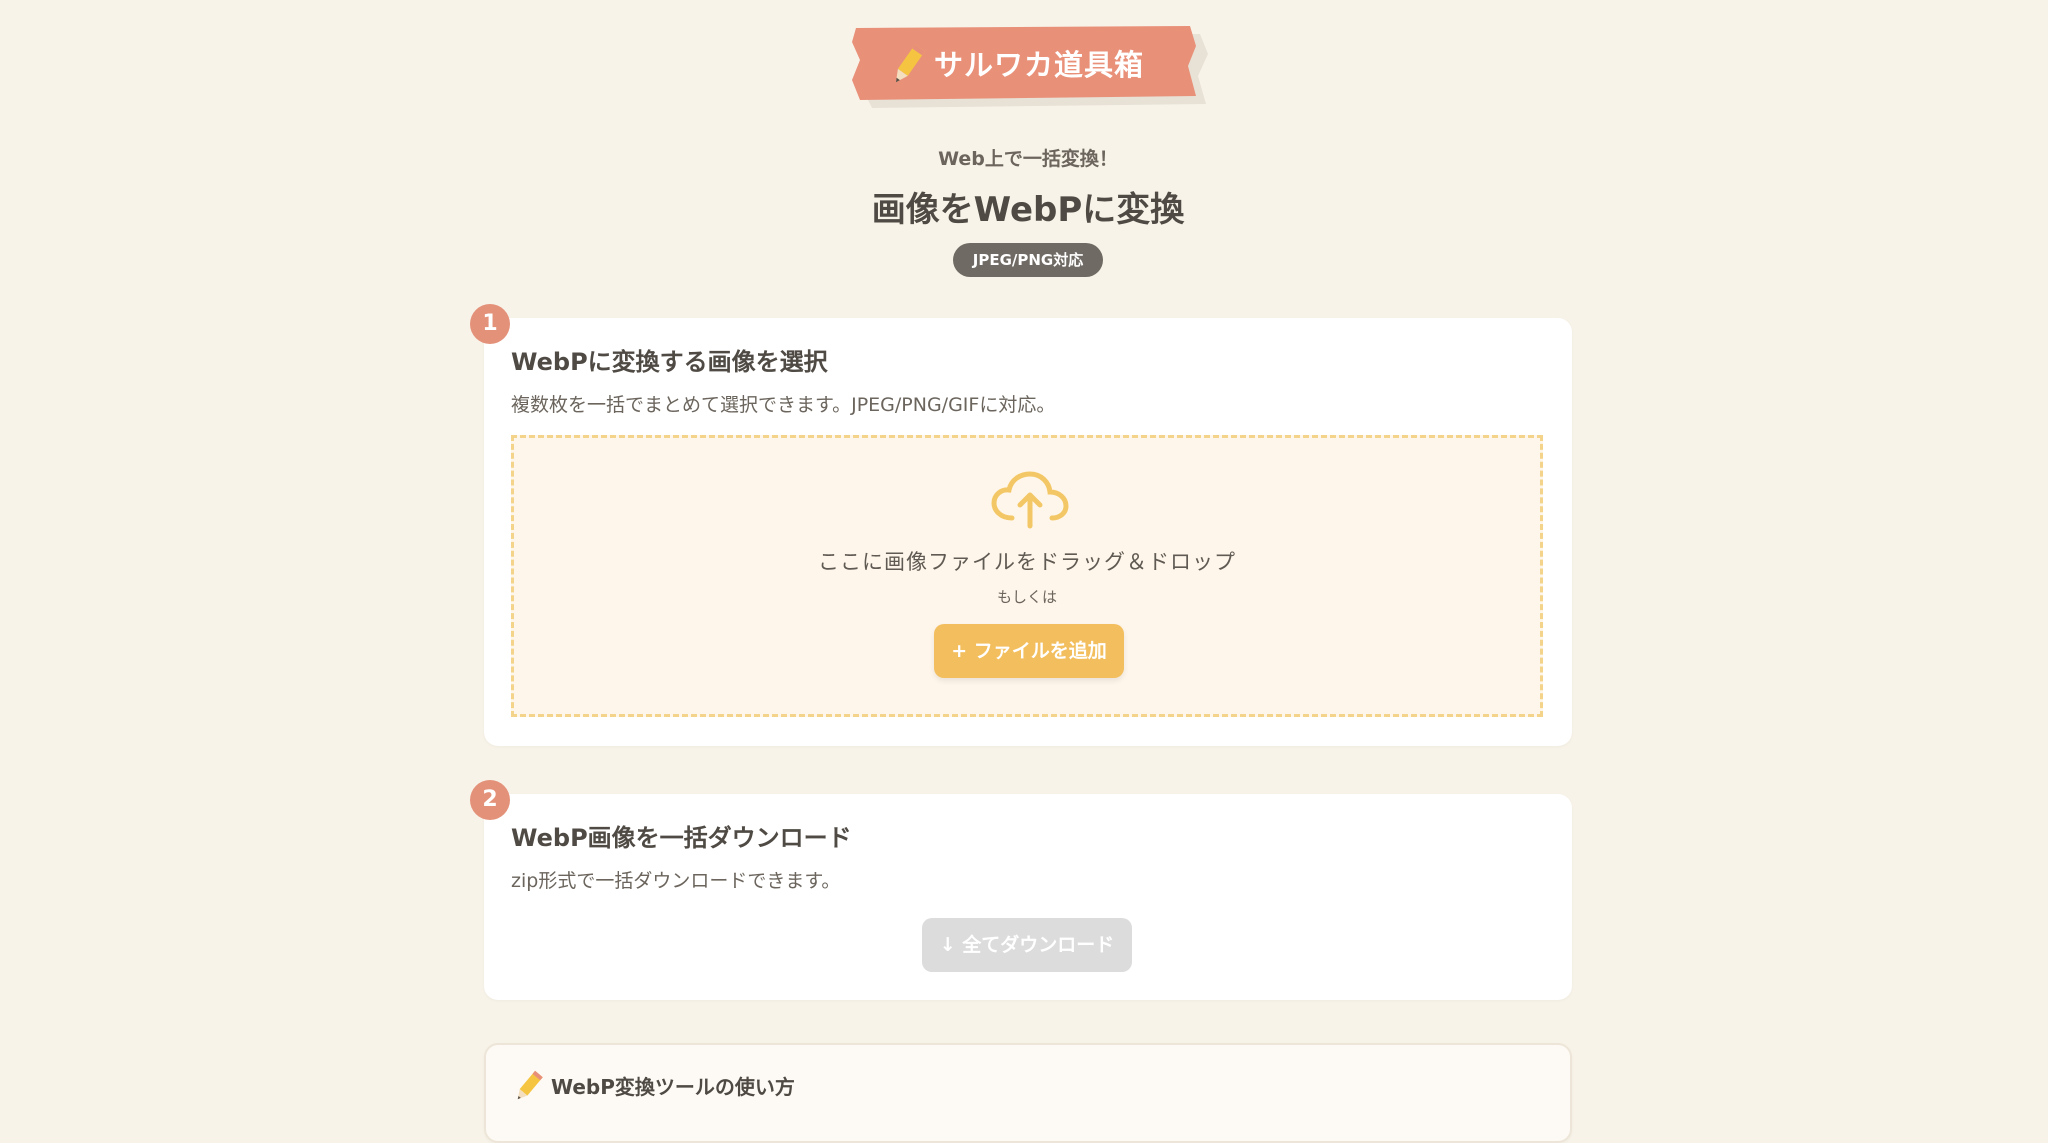  I want to click on cloud-upload-icon, so click(1030, 500).